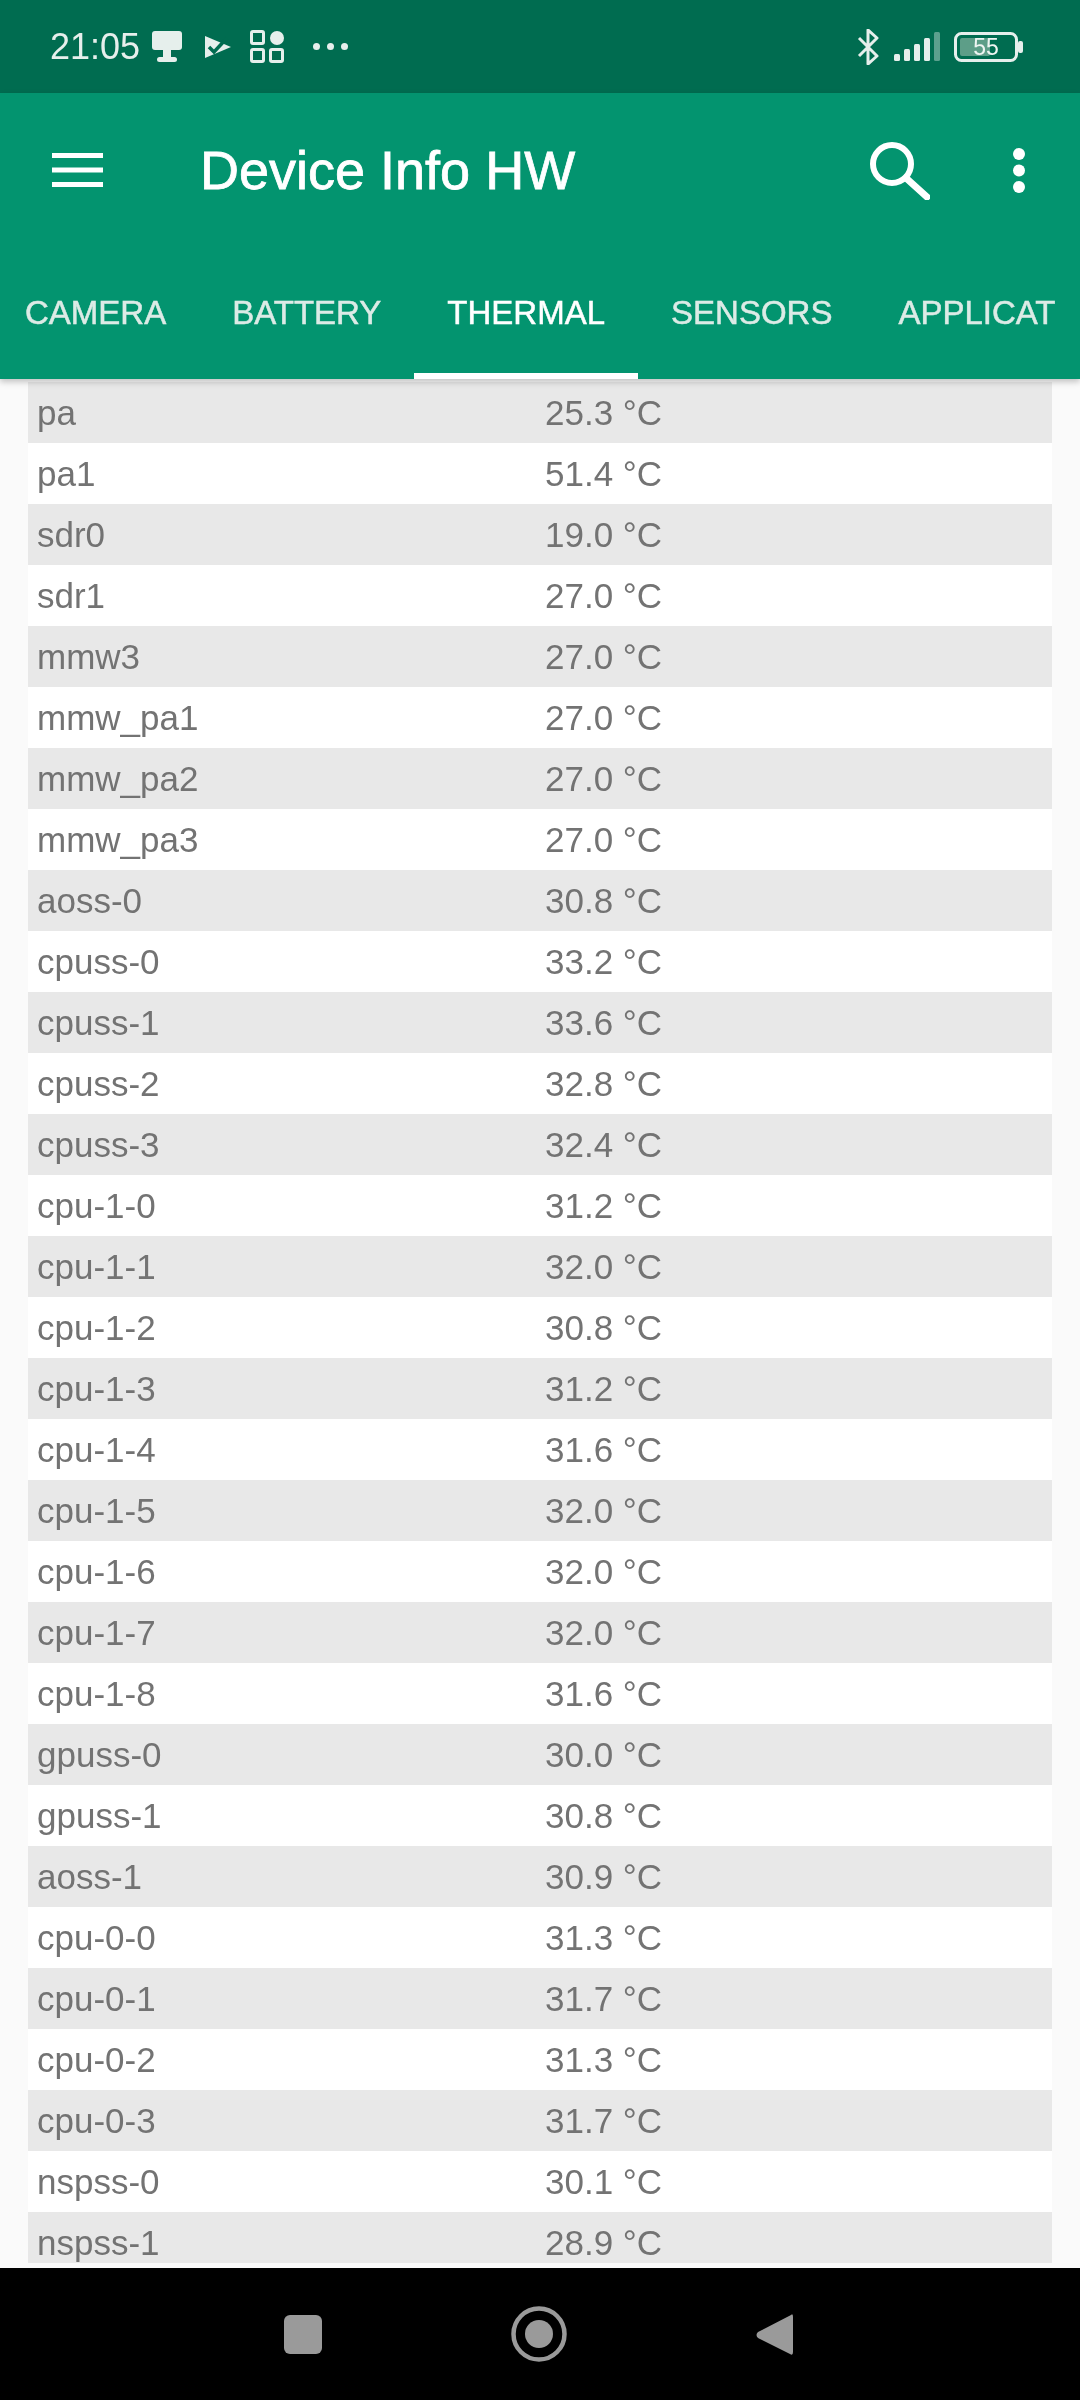  What do you see at coordinates (307, 313) in the screenshot?
I see `tab: BATTERY` at bounding box center [307, 313].